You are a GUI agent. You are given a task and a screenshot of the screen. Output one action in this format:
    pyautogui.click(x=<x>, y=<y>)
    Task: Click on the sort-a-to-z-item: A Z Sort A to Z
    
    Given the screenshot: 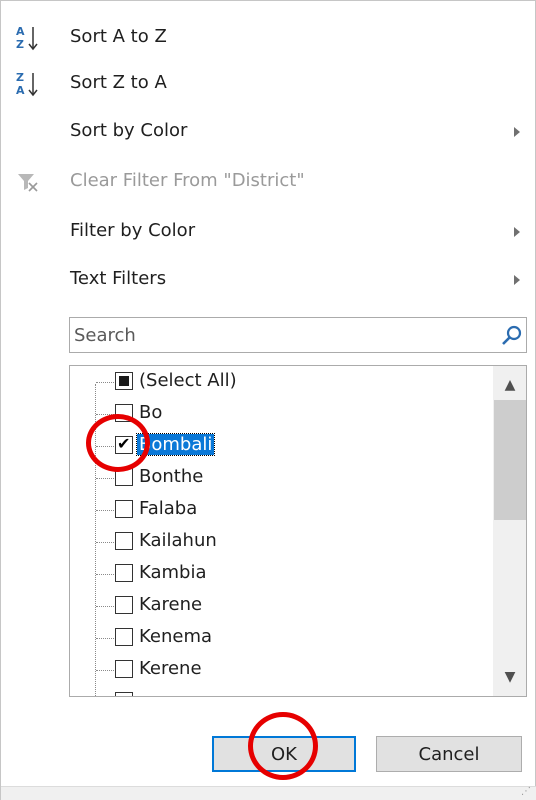 What is the action you would take?
    pyautogui.click(x=268, y=38)
    